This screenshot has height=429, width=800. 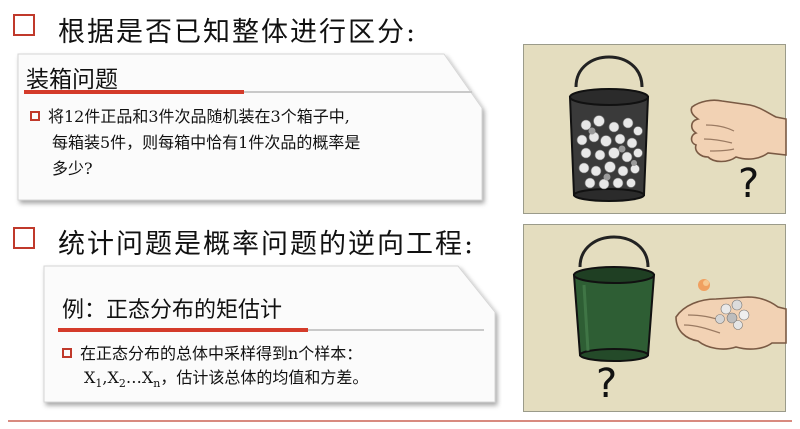 I want to click on card-1-title: 装箱问题, so click(x=72, y=80).